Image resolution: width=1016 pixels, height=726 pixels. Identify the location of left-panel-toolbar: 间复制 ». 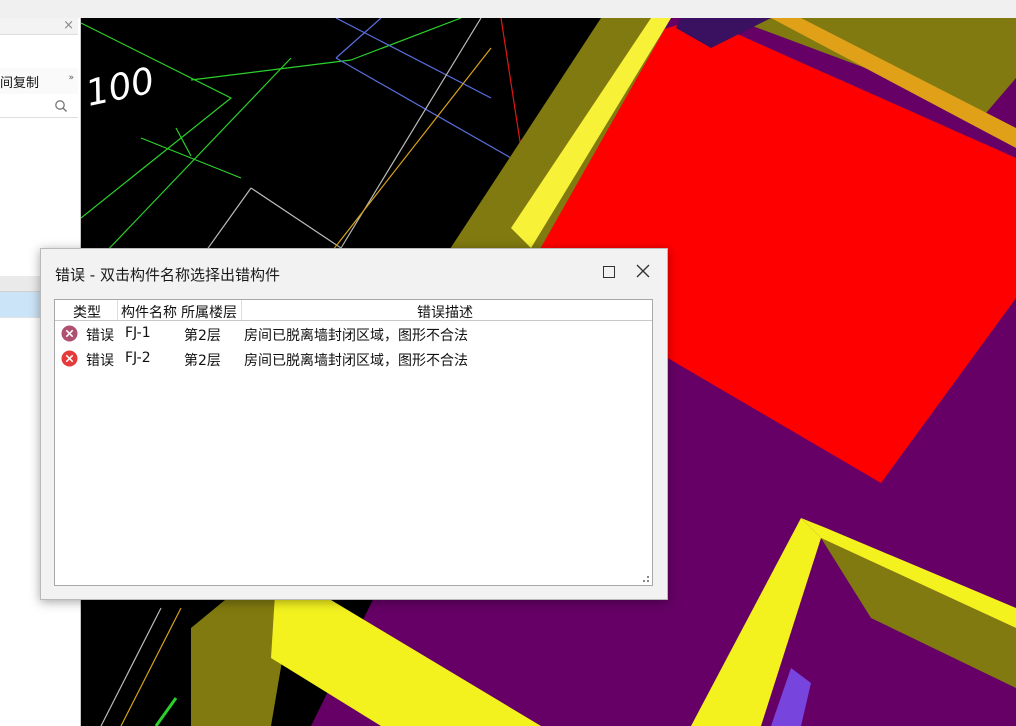
(39, 81).